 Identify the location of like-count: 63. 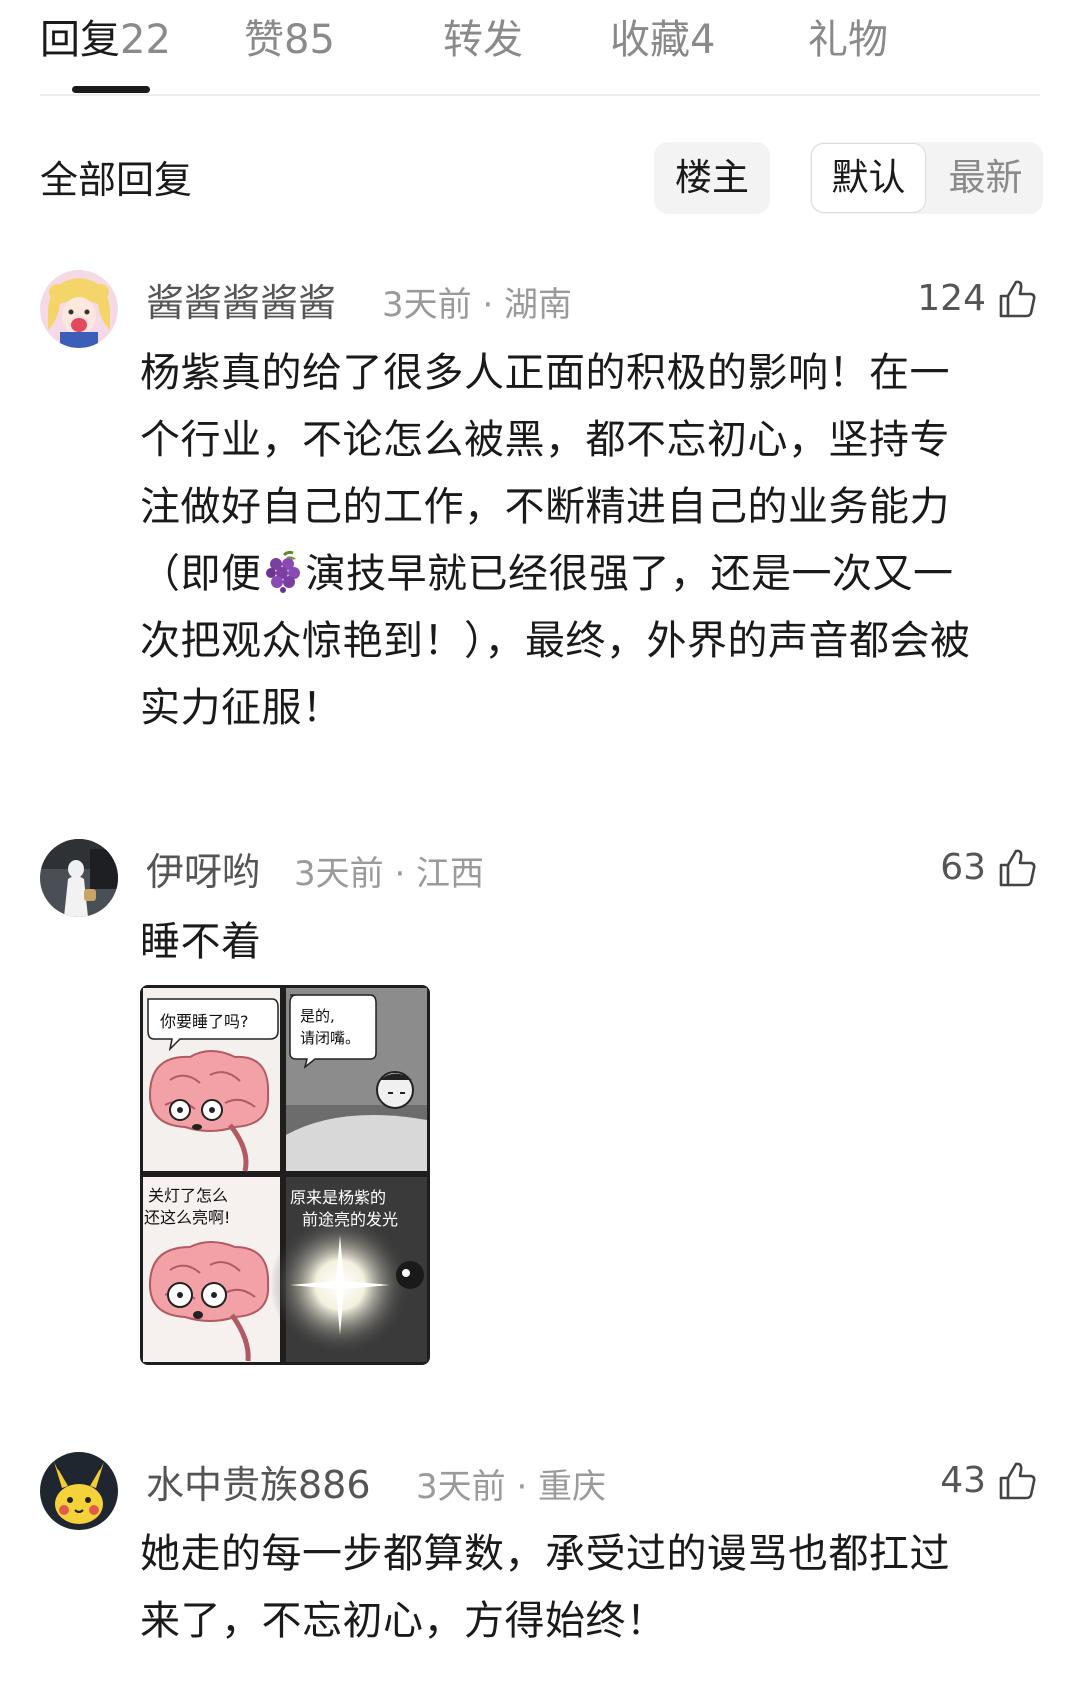
(963, 867).